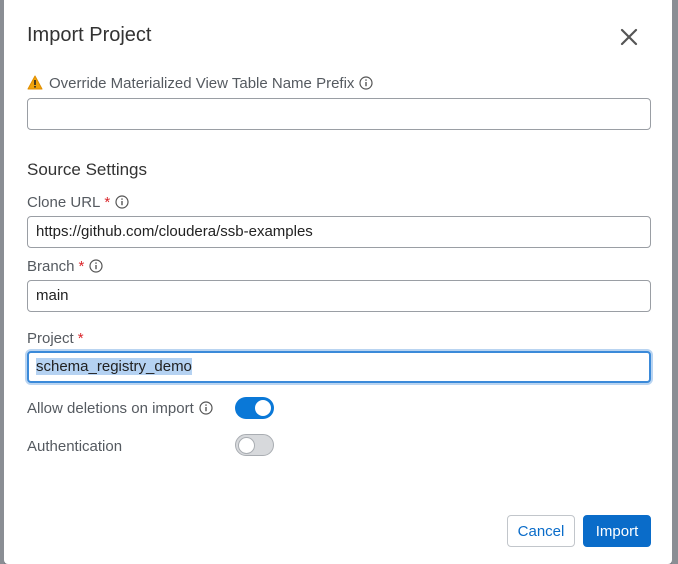 The height and width of the screenshot is (564, 678). I want to click on warning-icon, so click(35, 82).